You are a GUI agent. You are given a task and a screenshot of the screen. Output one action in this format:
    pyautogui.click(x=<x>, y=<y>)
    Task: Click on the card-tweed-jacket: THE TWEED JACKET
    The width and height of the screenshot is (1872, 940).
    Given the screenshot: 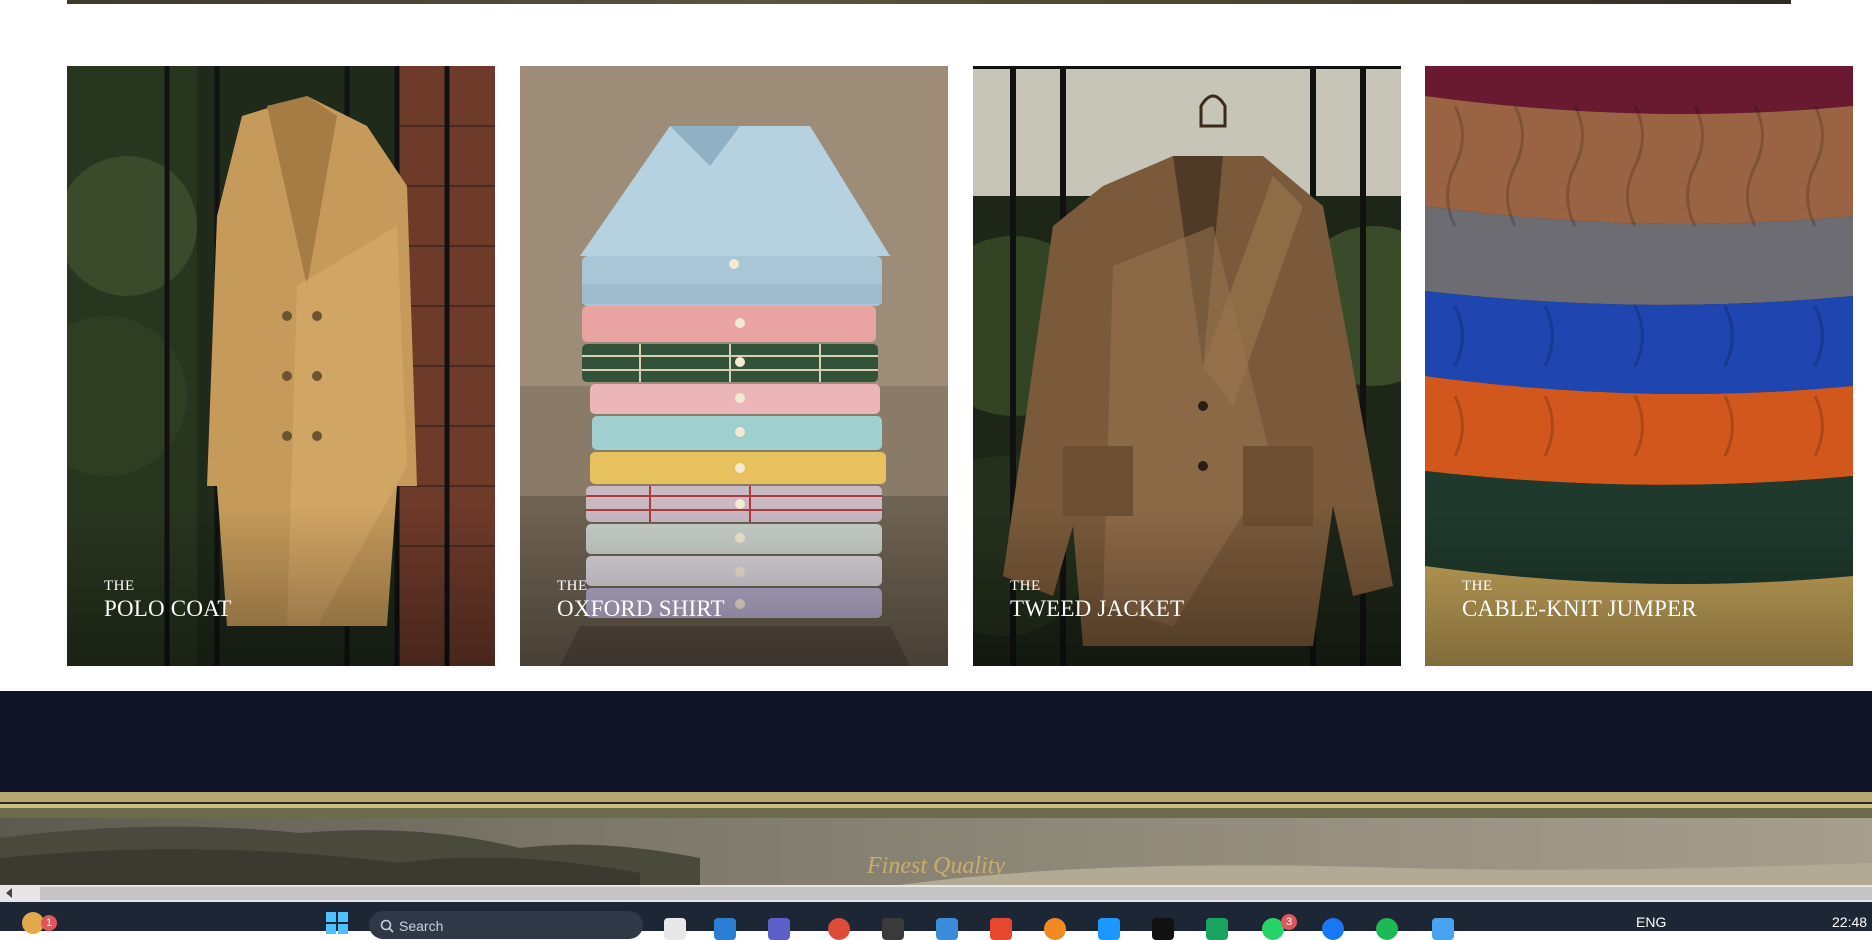 What is the action you would take?
    pyautogui.click(x=1187, y=366)
    